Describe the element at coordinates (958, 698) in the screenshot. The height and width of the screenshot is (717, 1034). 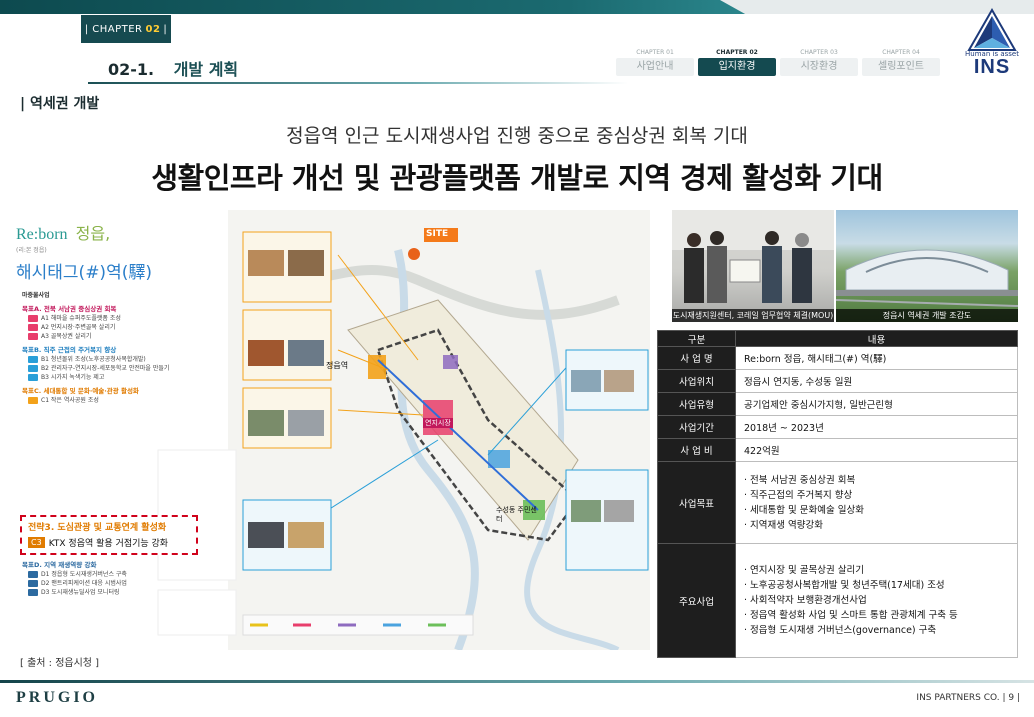
I see `footer-company: INS PARTNERS CO.` at that location.